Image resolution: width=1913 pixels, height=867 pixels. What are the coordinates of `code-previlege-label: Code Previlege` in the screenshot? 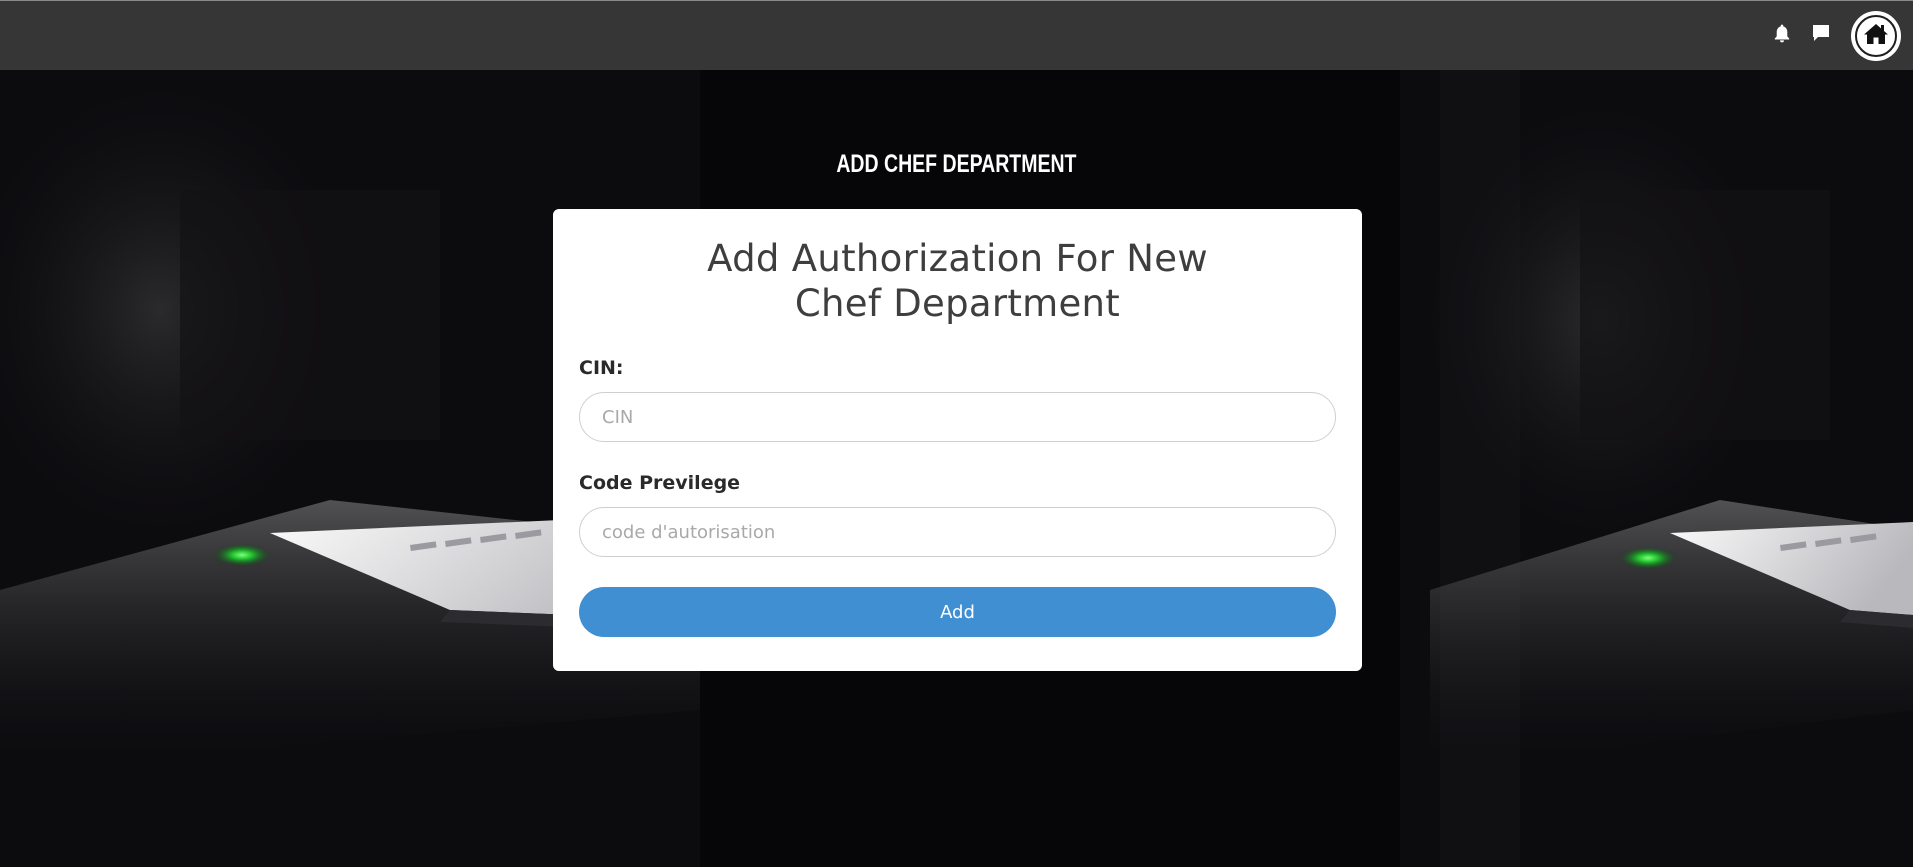 It's located at (660, 483).